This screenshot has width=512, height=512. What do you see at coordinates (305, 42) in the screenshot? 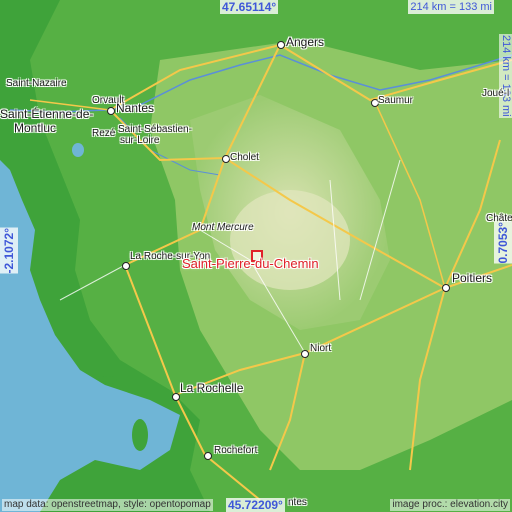
I see `city-label-angers: Angers` at bounding box center [305, 42].